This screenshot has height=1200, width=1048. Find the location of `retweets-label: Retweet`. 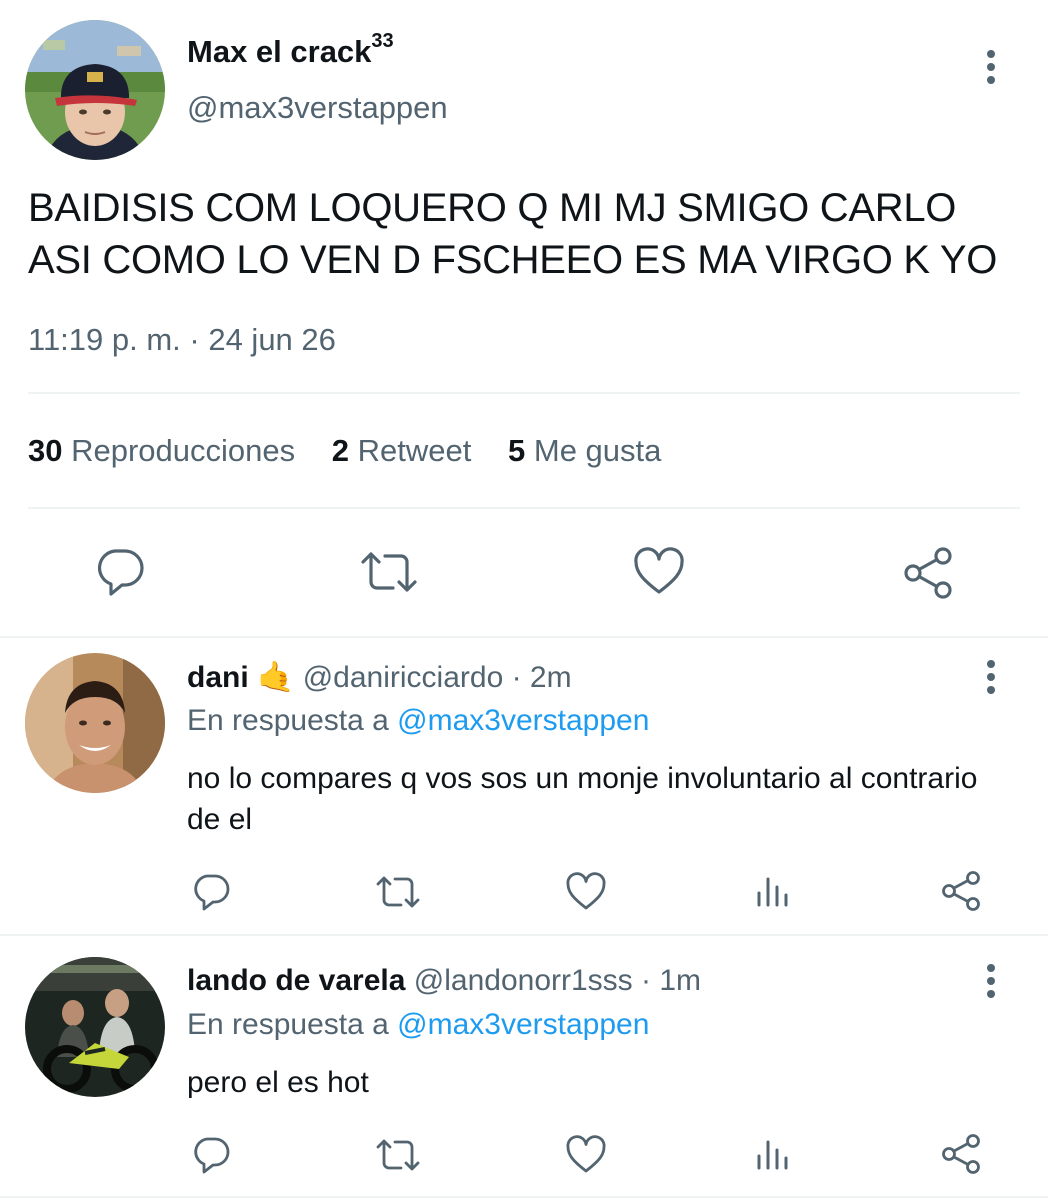

retweets-label: Retweet is located at coordinates (414, 450).